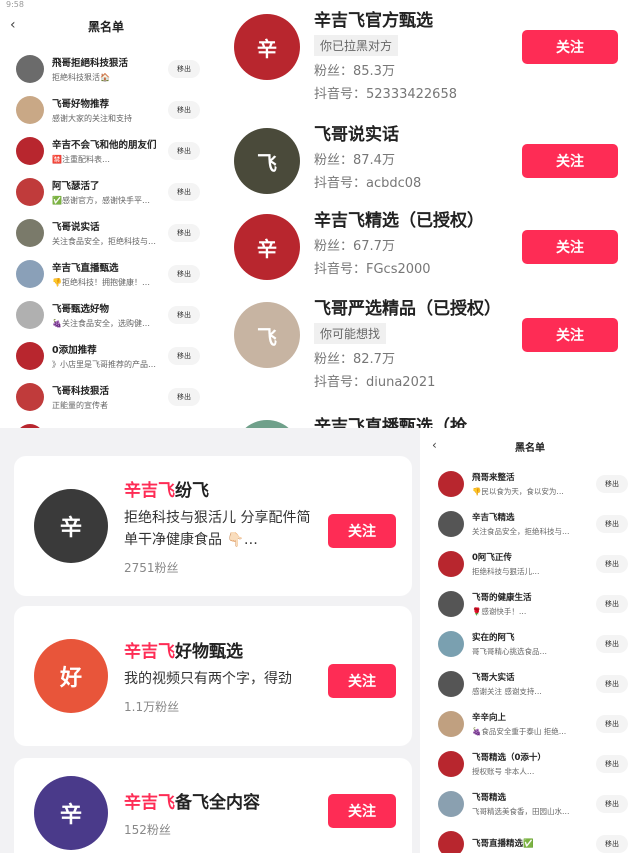  I want to click on list-item: 实在的阿飞 哥飞哥精心挑选食品… 移出, so click(530, 644).